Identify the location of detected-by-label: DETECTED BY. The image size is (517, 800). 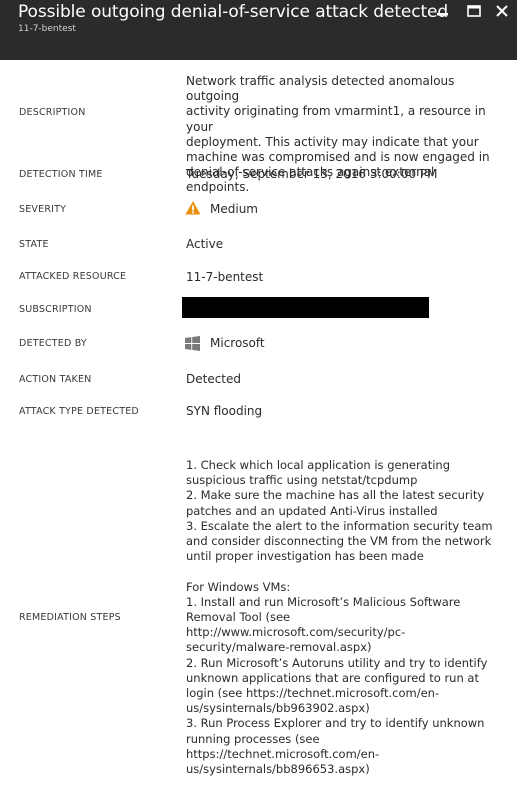
(53, 343).